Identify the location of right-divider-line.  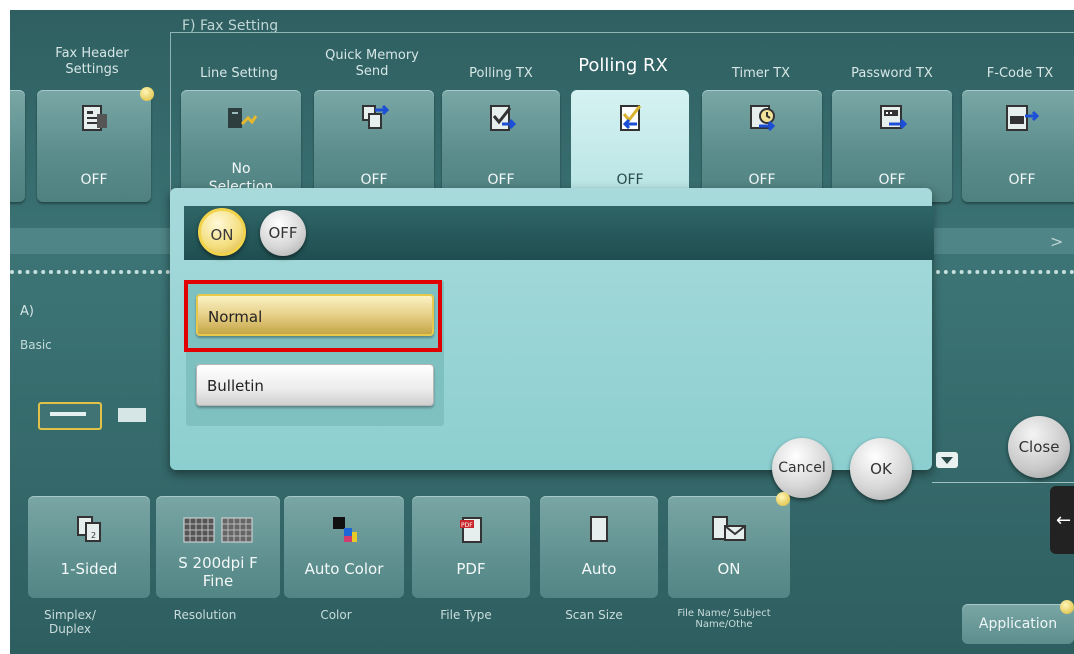
(1003, 482).